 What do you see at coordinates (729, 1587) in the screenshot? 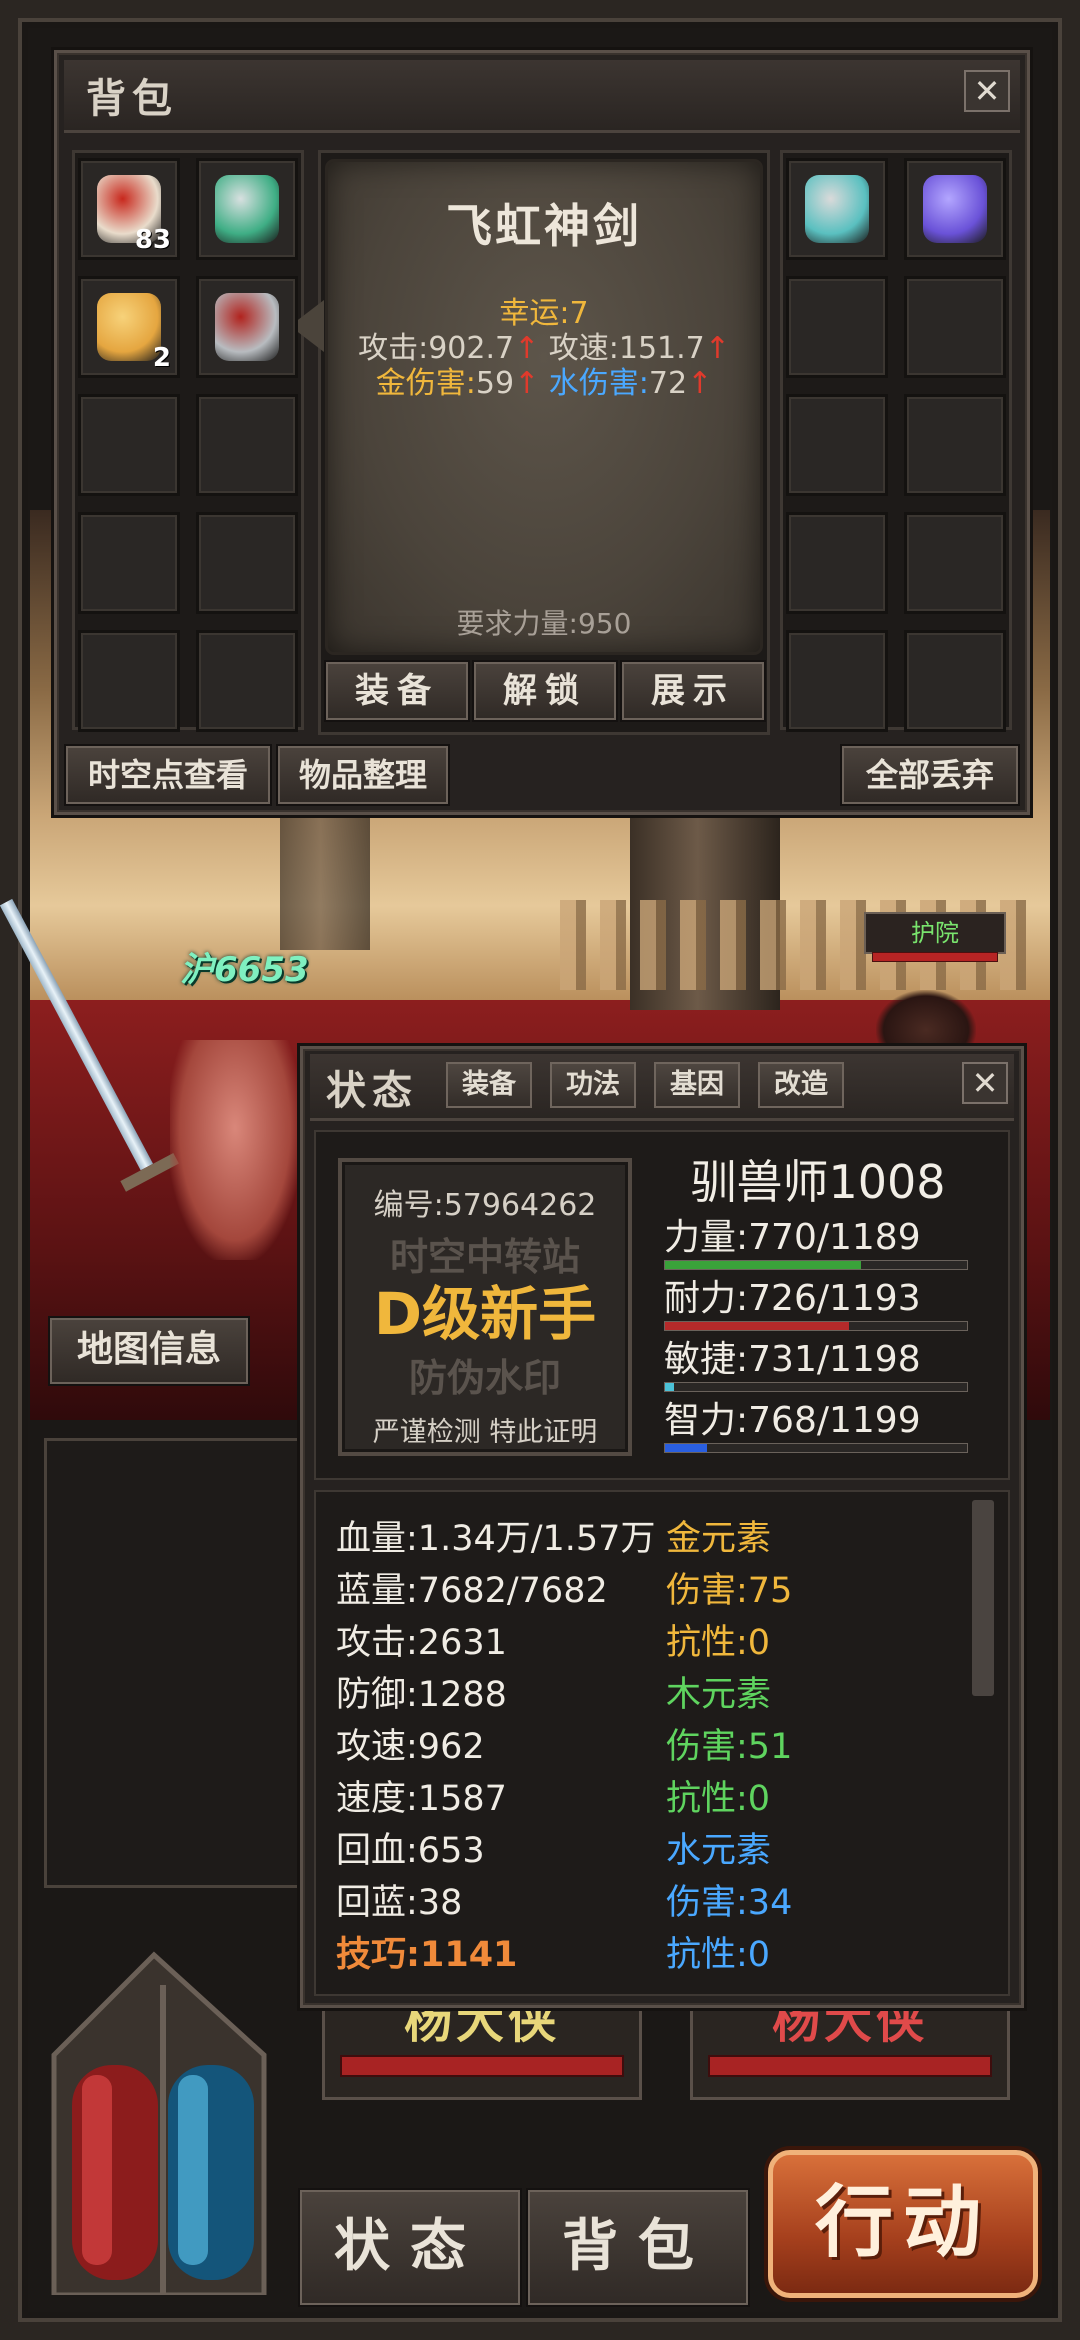
I see `element-stat-row: 伤害:75` at bounding box center [729, 1587].